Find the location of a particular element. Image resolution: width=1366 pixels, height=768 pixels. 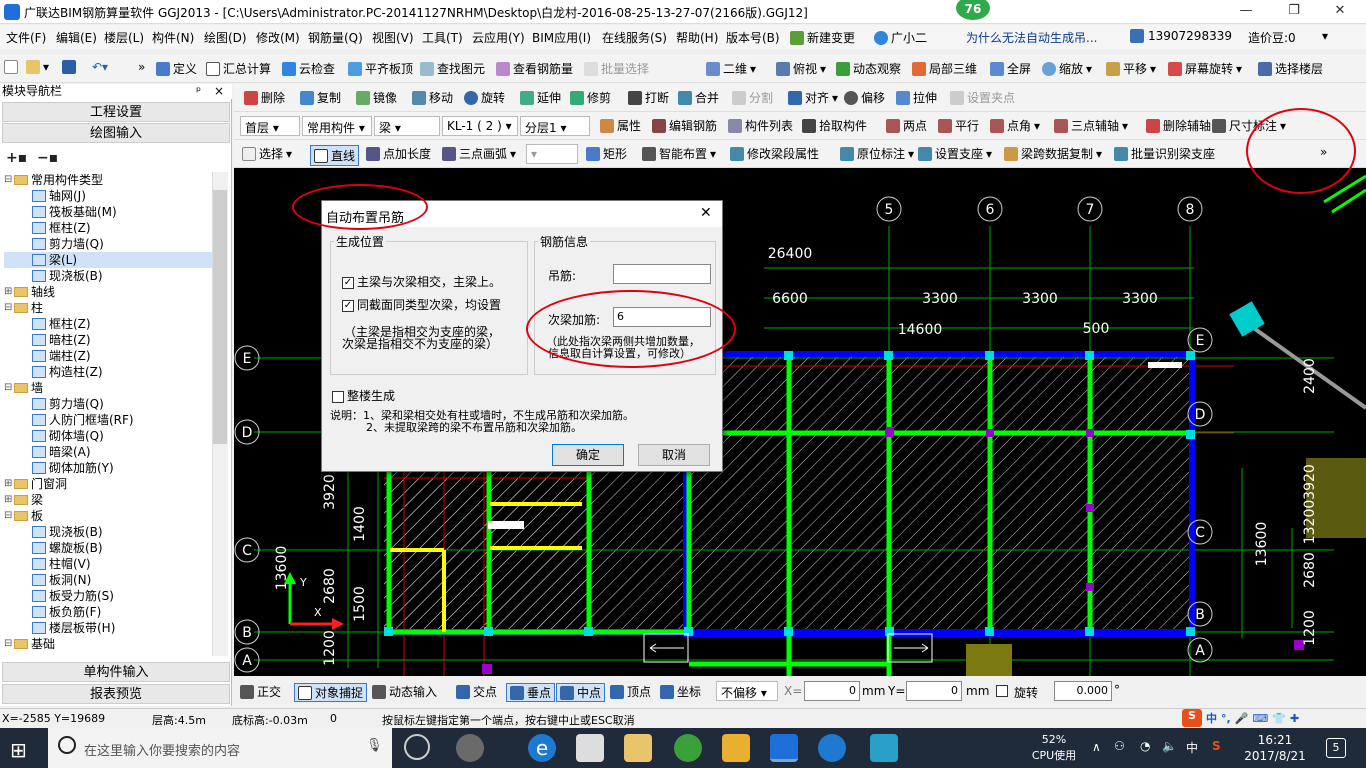

menu-assistant: 广小二 is located at coordinates (900, 37).